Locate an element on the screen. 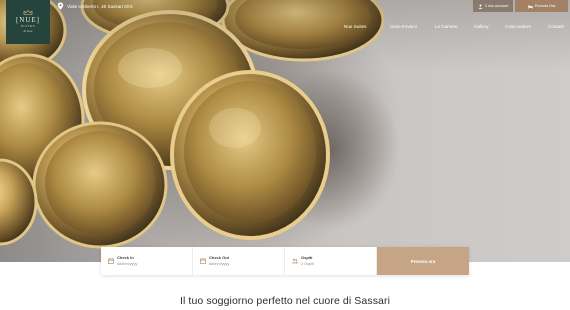 The image size is (570, 310). account-button-label: Il mio account is located at coordinates (496, 6).